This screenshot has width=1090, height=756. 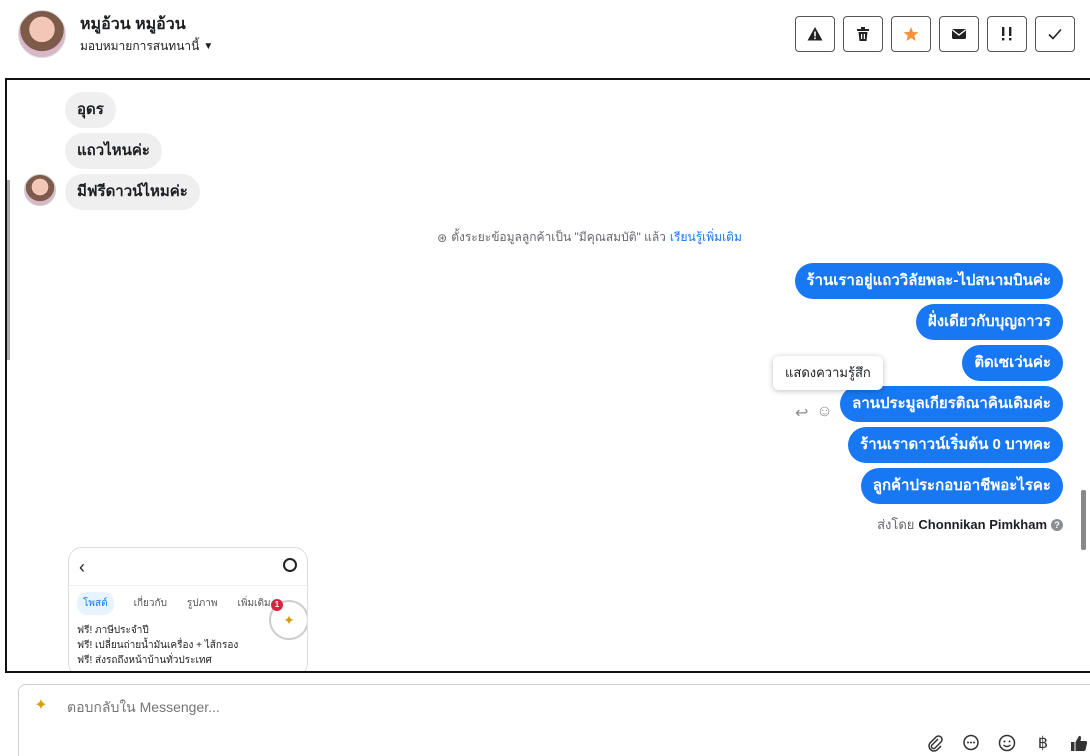 What do you see at coordinates (951, 404) in the screenshot?
I see `outgoing-message: ลานประมูลเกียรติณาคินเดิมค่ะ` at bounding box center [951, 404].